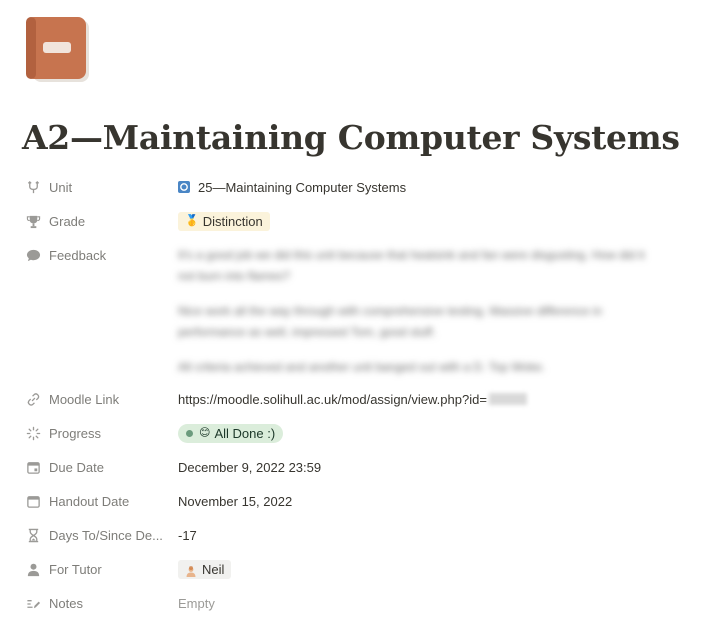 The height and width of the screenshot is (628, 716). Describe the element at coordinates (440, 433) in the screenshot. I see `property-value-progress: 😊 All Done :)` at that location.